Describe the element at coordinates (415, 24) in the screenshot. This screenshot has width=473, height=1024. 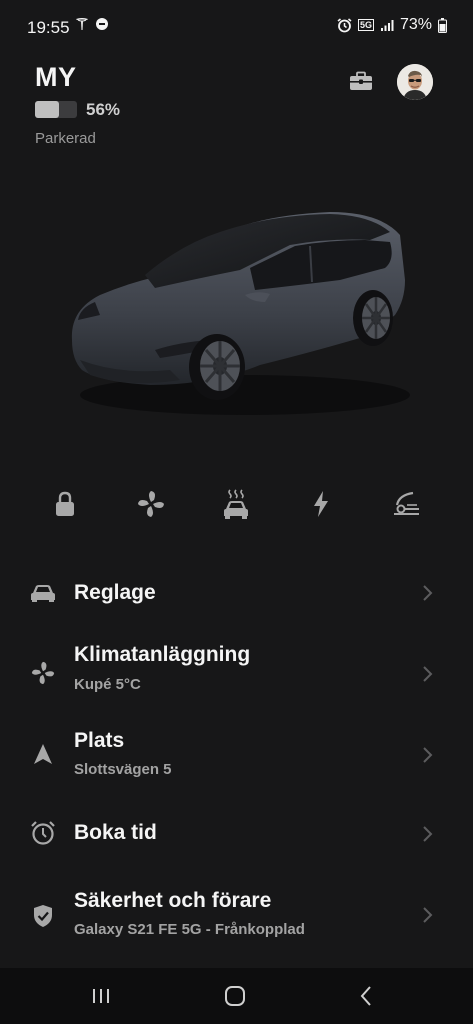
I see `battery-percent: 73%` at that location.